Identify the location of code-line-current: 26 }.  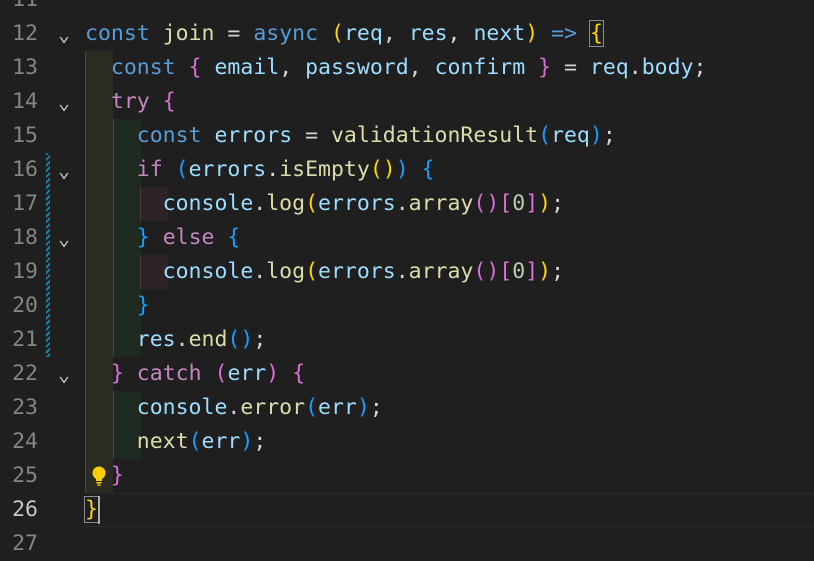
(407, 510).